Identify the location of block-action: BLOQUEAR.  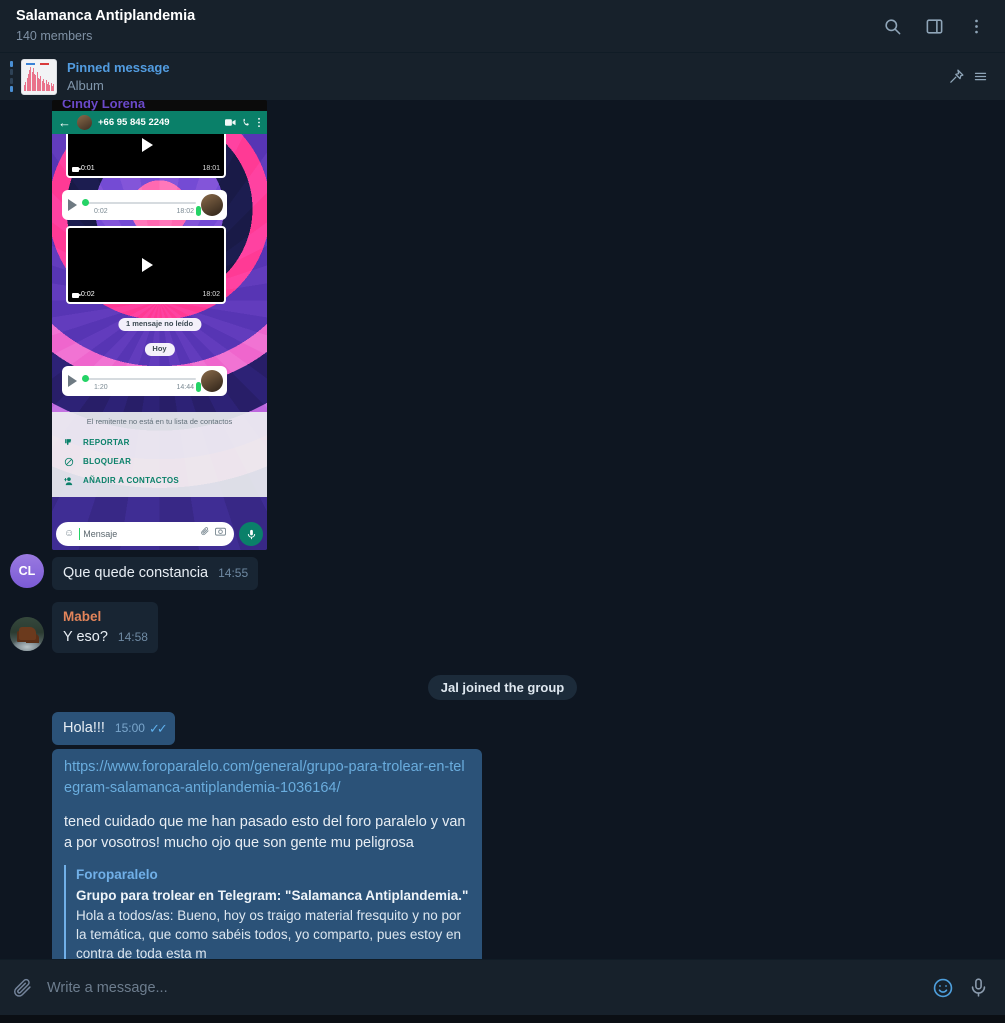
(159, 461).